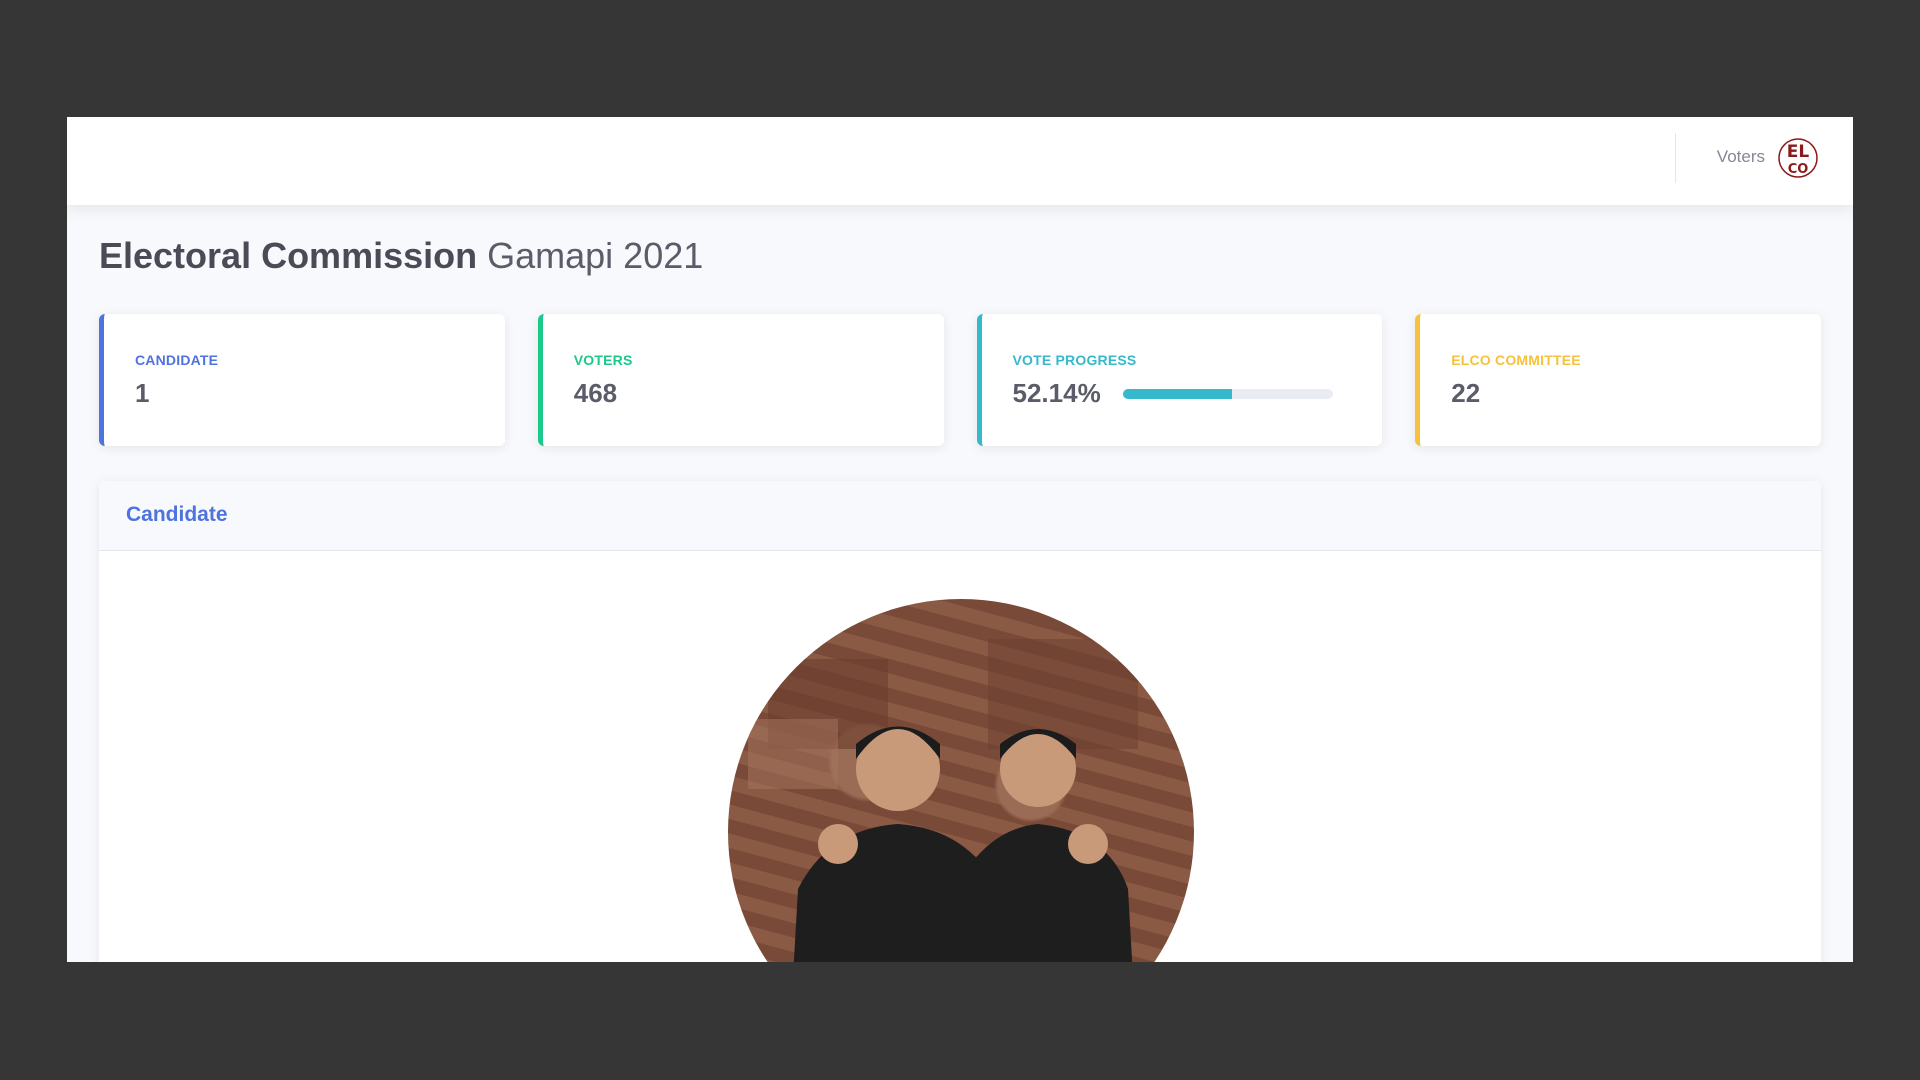 Image resolution: width=1920 pixels, height=1080 pixels. I want to click on progress-row: 52.14%, so click(1198, 393).